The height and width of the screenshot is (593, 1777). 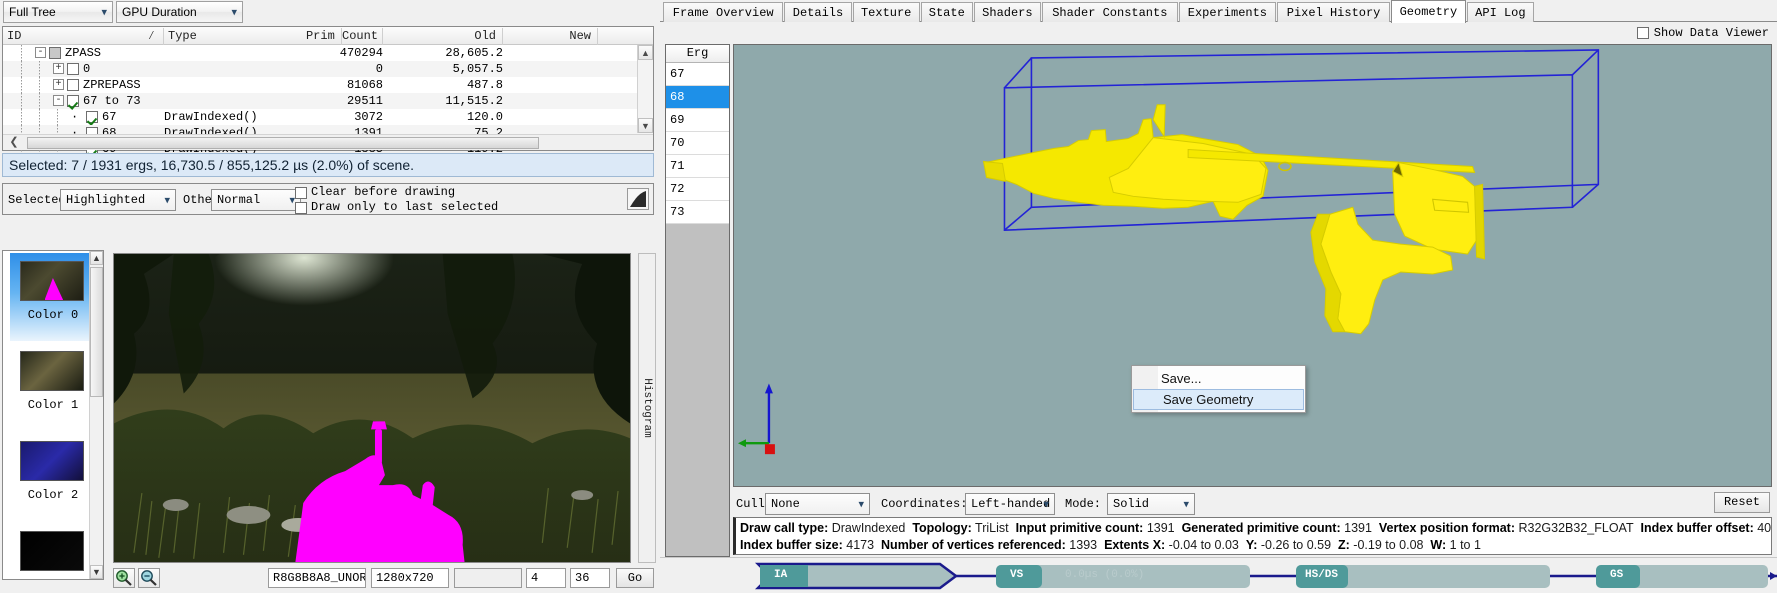 What do you see at coordinates (317, 578) in the screenshot?
I see `format-field: R8G8B8A8_UNORM` at bounding box center [317, 578].